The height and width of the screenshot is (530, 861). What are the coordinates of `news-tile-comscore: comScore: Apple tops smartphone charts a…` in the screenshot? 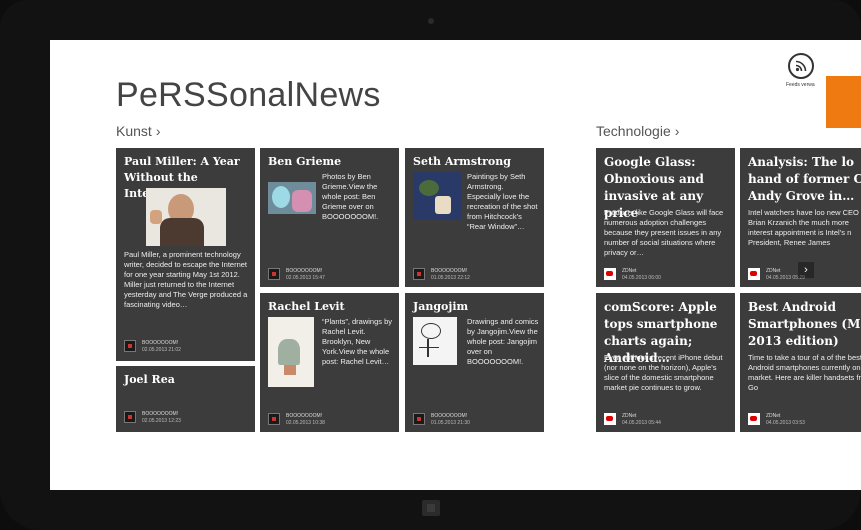 It's located at (665, 362).